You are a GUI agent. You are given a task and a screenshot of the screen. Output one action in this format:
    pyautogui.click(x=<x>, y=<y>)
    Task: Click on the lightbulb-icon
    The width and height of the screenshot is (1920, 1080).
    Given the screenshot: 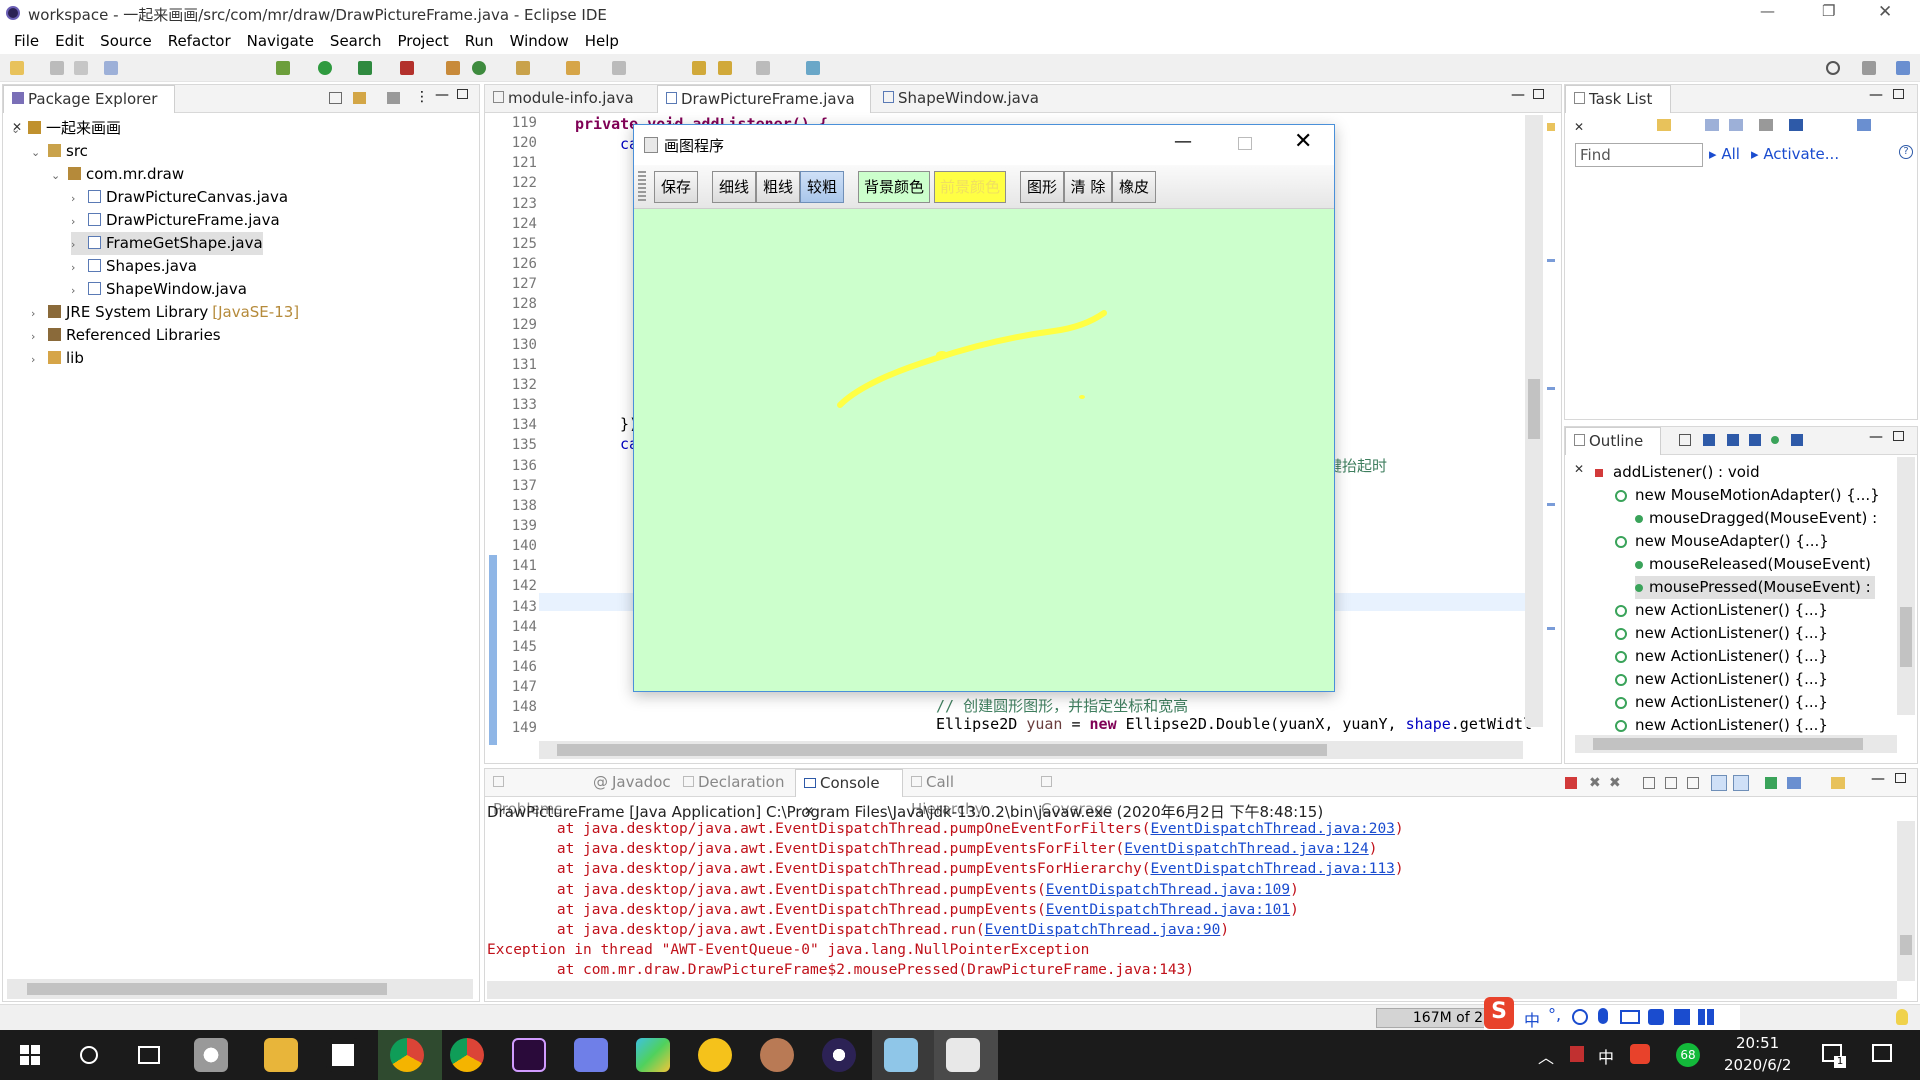 What is the action you would take?
    pyautogui.click(x=1902, y=1017)
    